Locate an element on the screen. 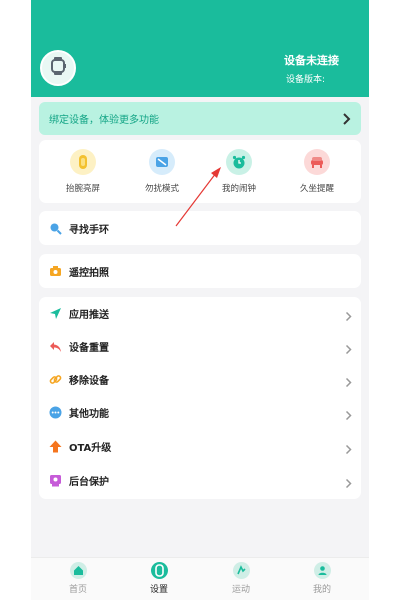 Image resolution: width=400 pixels, height=600 pixels. device-avatar is located at coordinates (58, 68).